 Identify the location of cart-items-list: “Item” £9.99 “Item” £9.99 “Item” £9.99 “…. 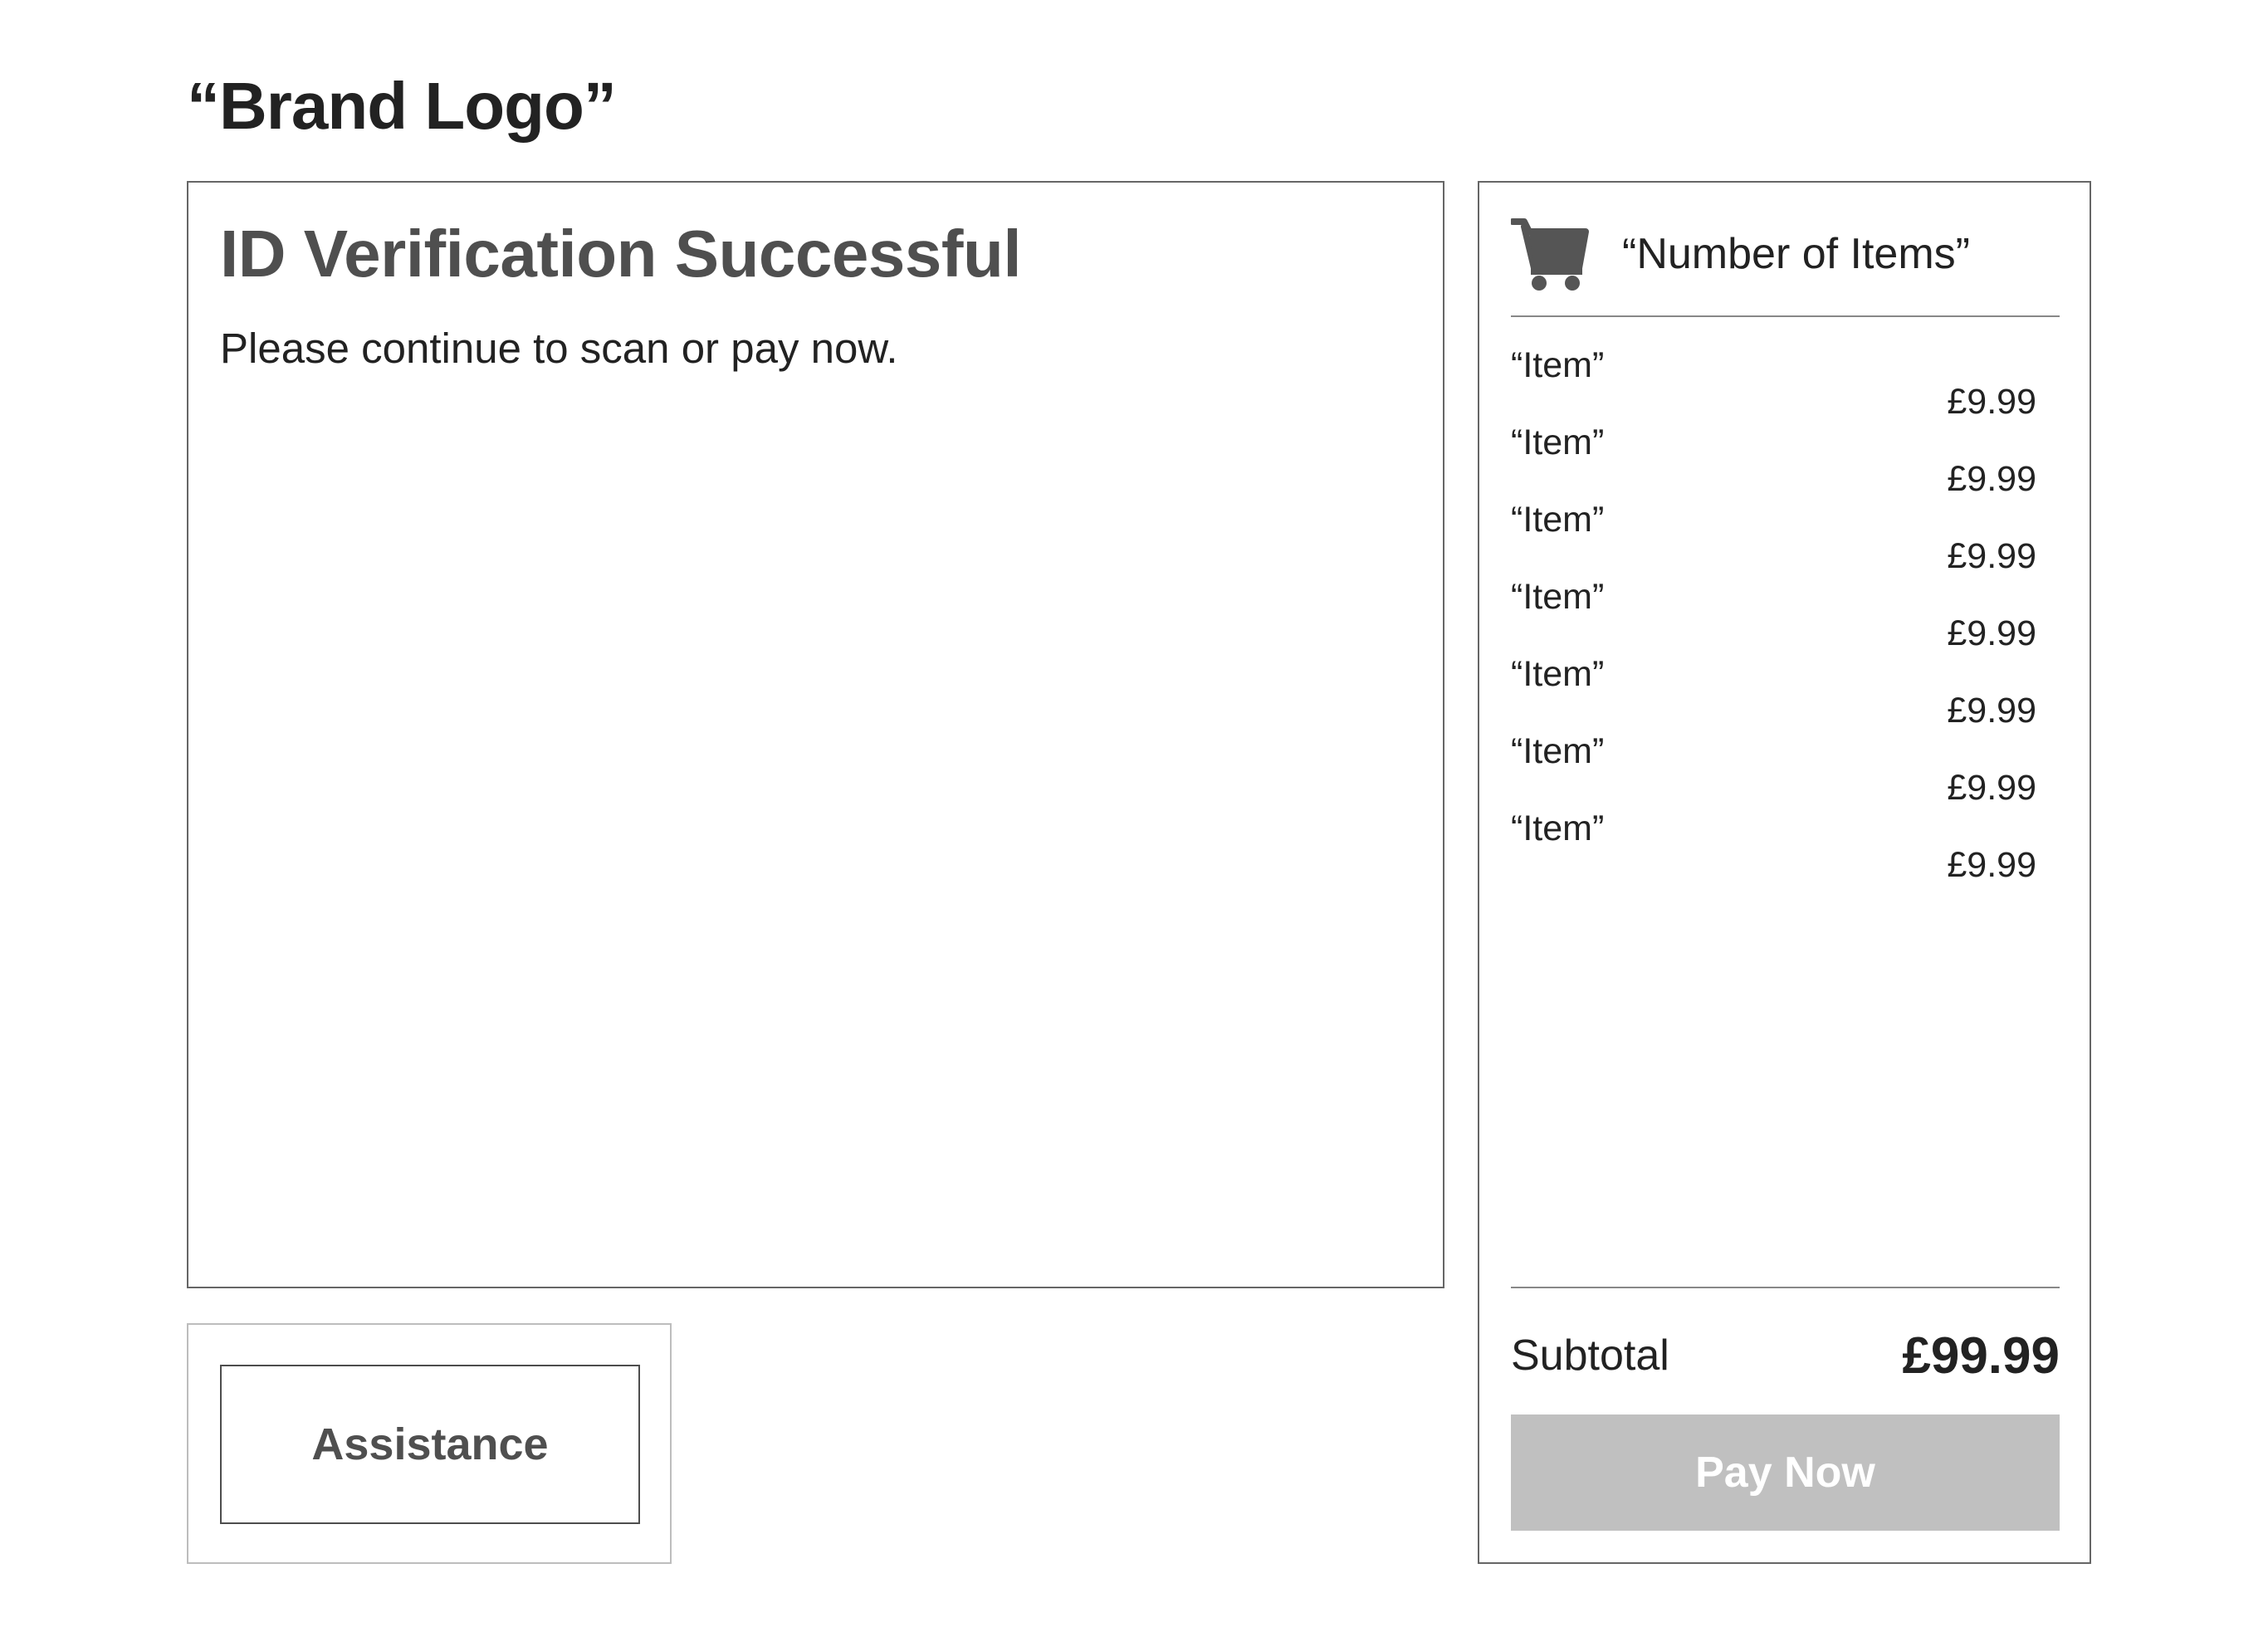
(1785, 615).